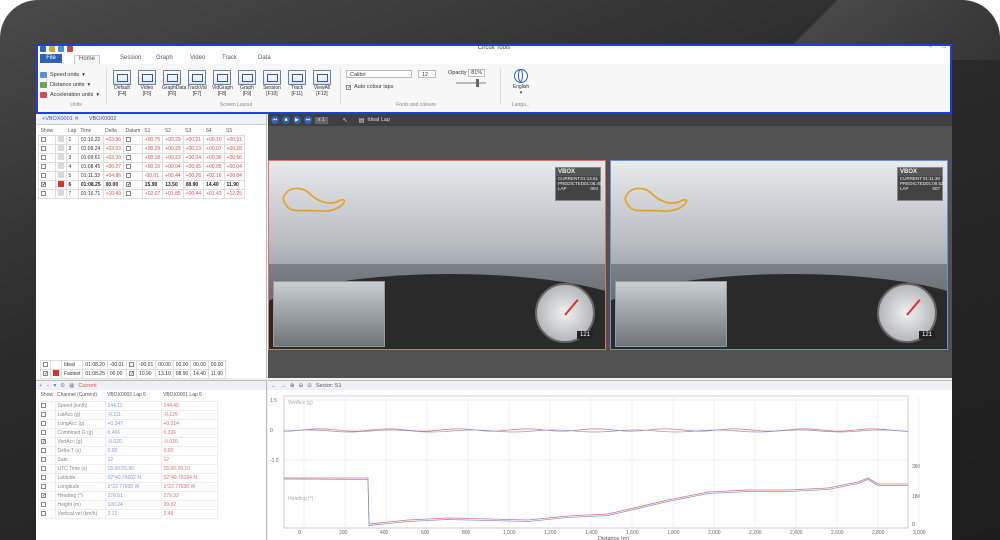 This screenshot has height=540, width=1000. I want to click on font-size-select: 12, so click(427, 74).